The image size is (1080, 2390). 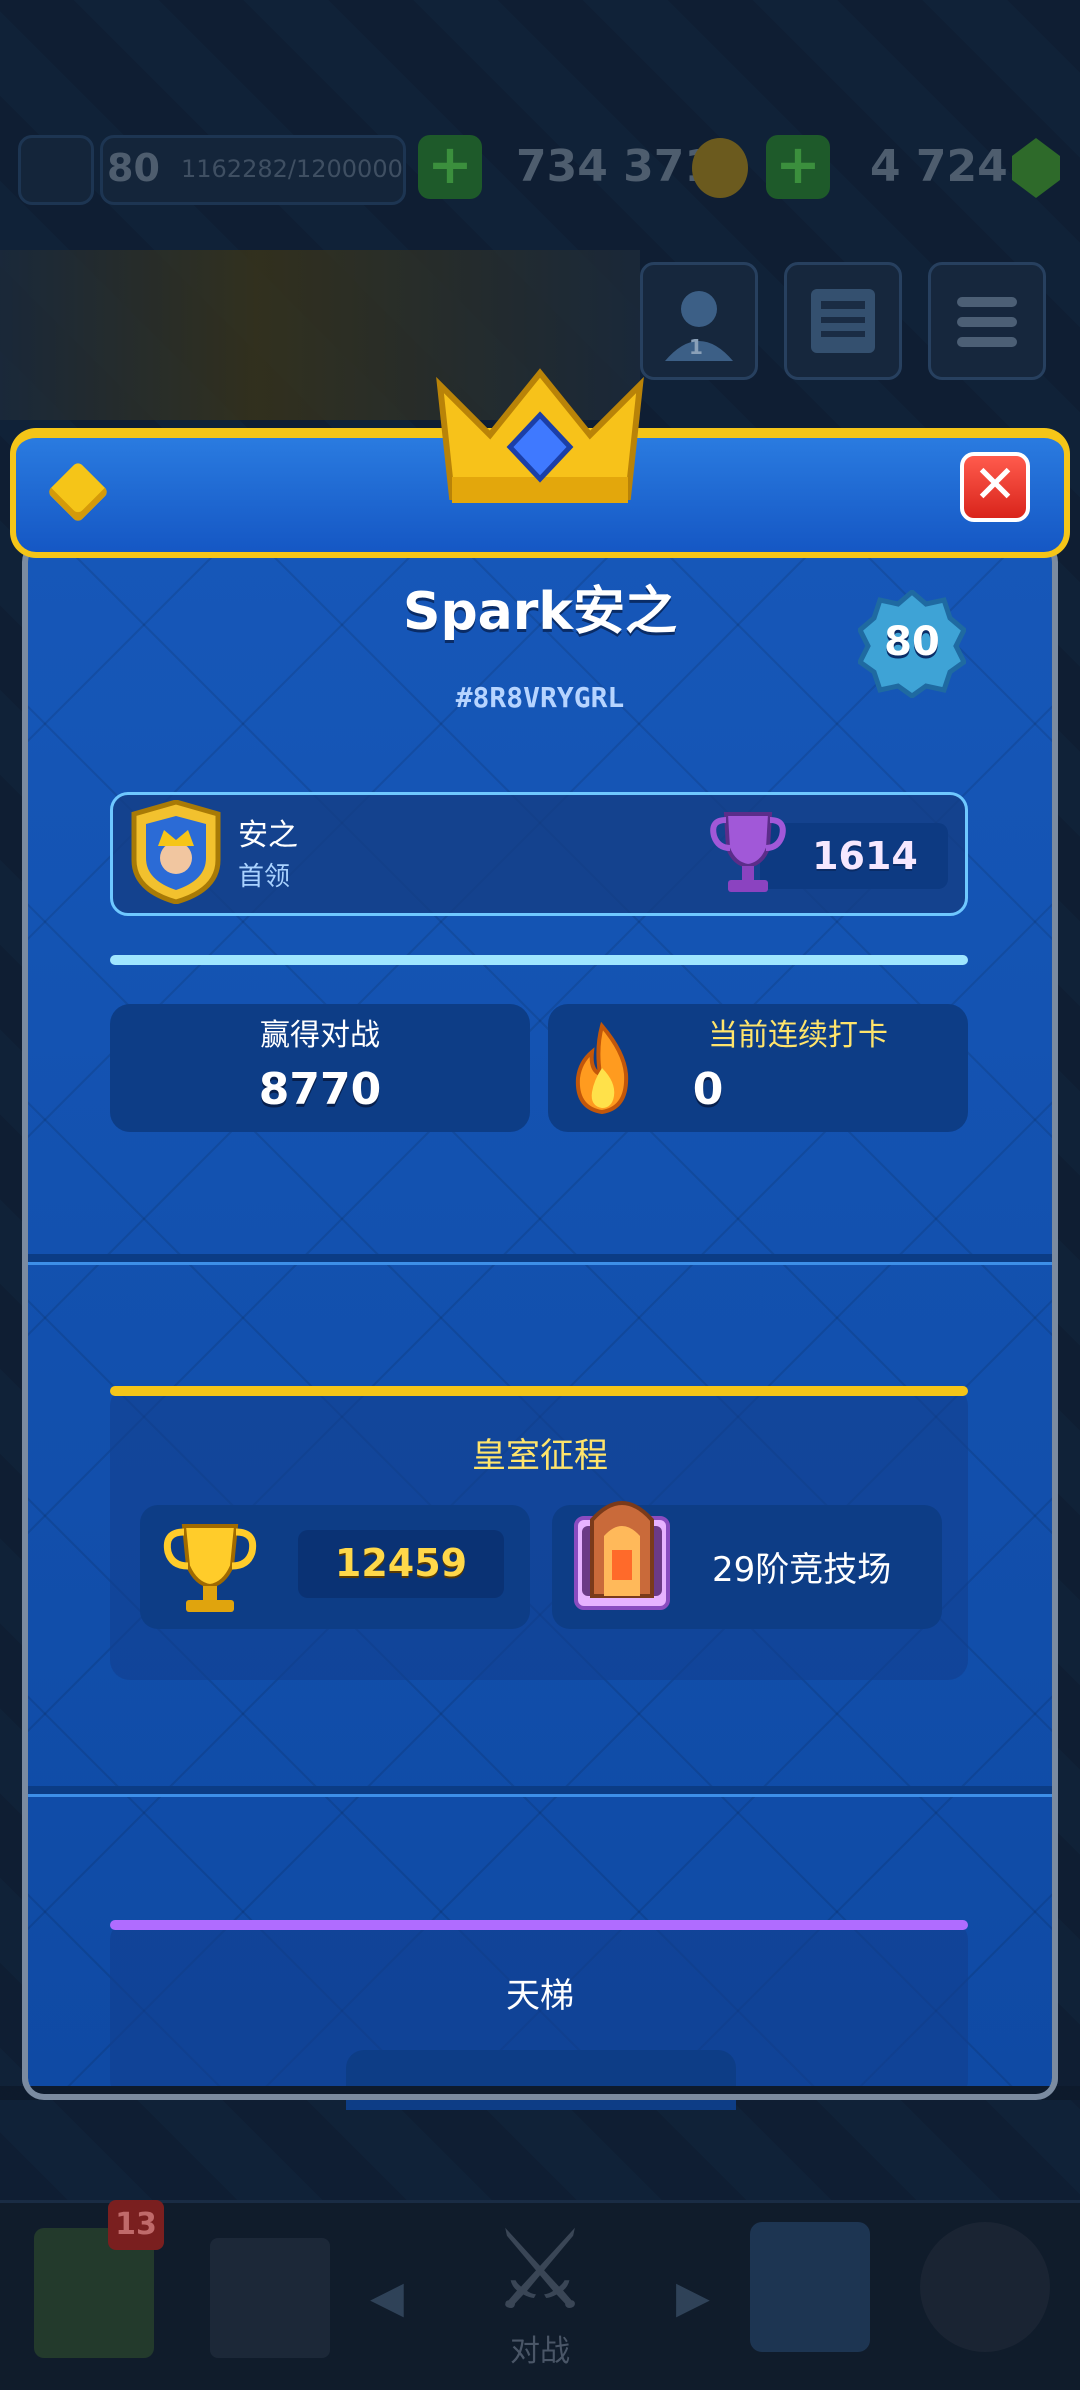 I want to click on nav-battle-swords-icon: ⚔, so click(x=540, y=2270).